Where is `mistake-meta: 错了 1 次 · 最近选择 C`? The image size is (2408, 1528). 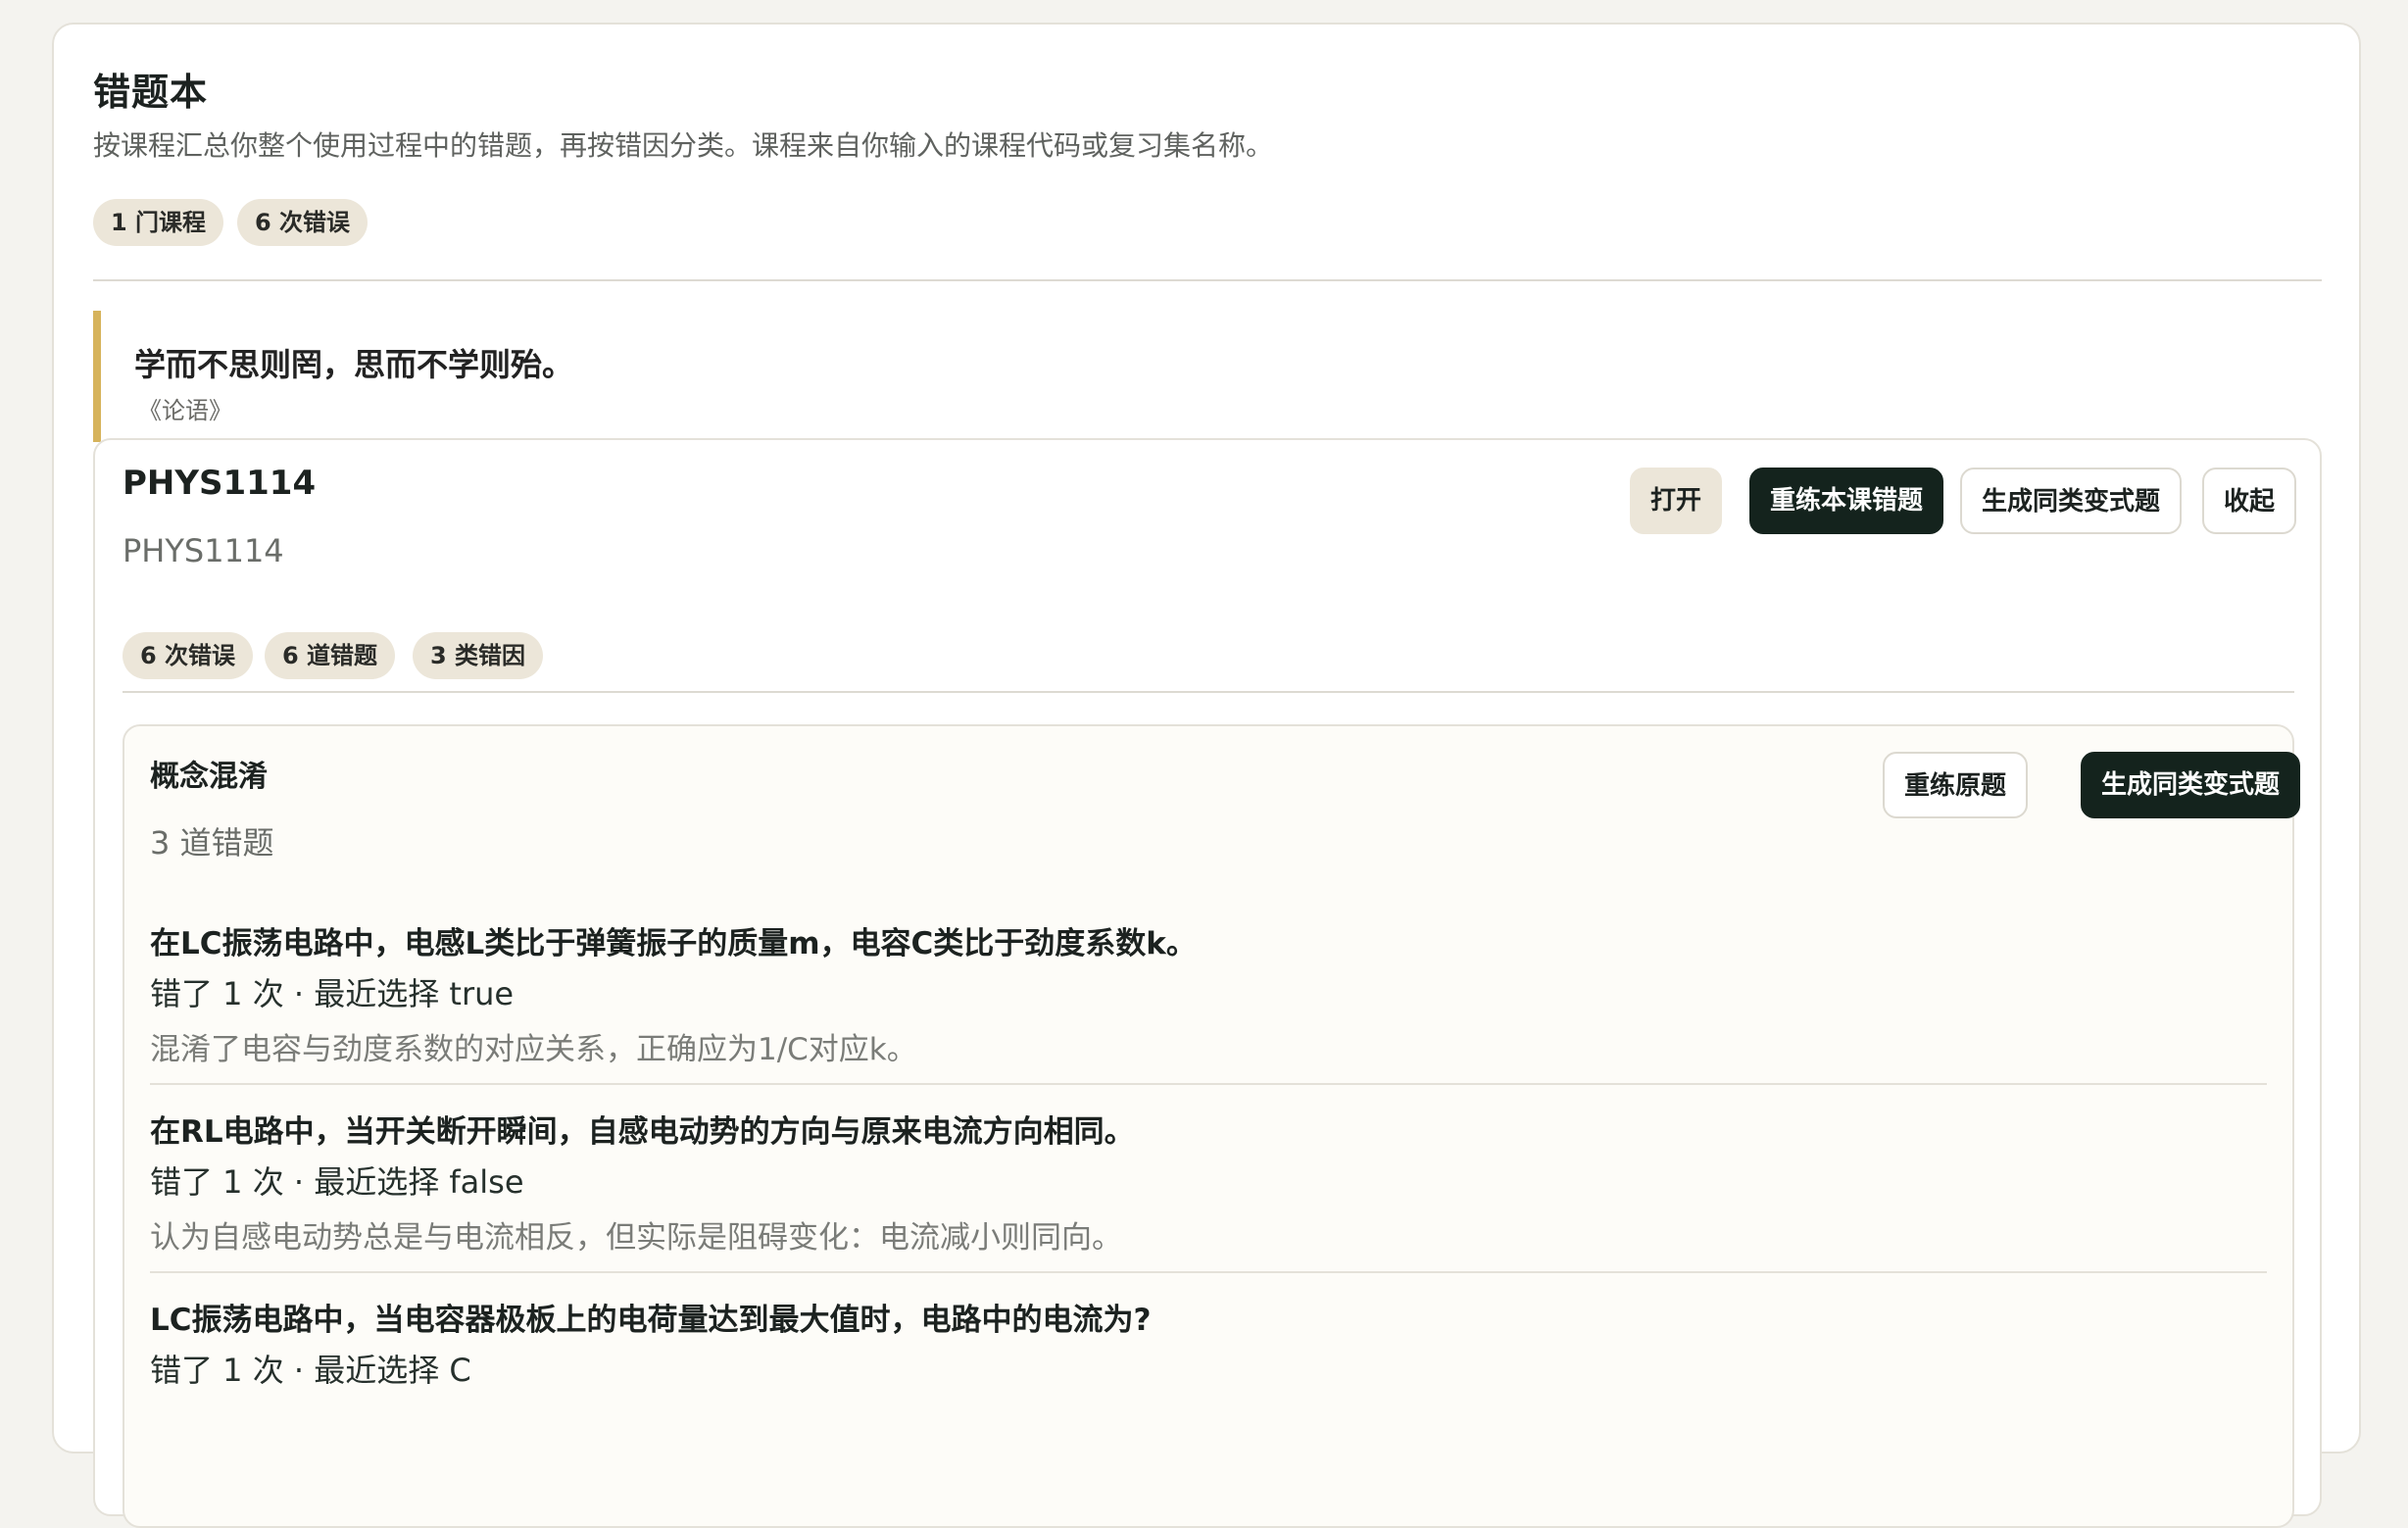
mistake-meta: 错了 1 次 · 最近选择 C is located at coordinates (310, 1370).